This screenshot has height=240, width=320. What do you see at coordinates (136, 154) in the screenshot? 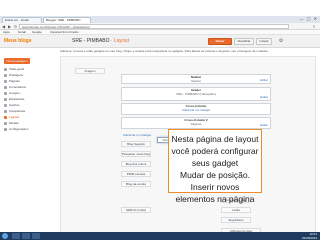
I see `gadget-left-2: Pesquisar neste blog` at bounding box center [136, 154].